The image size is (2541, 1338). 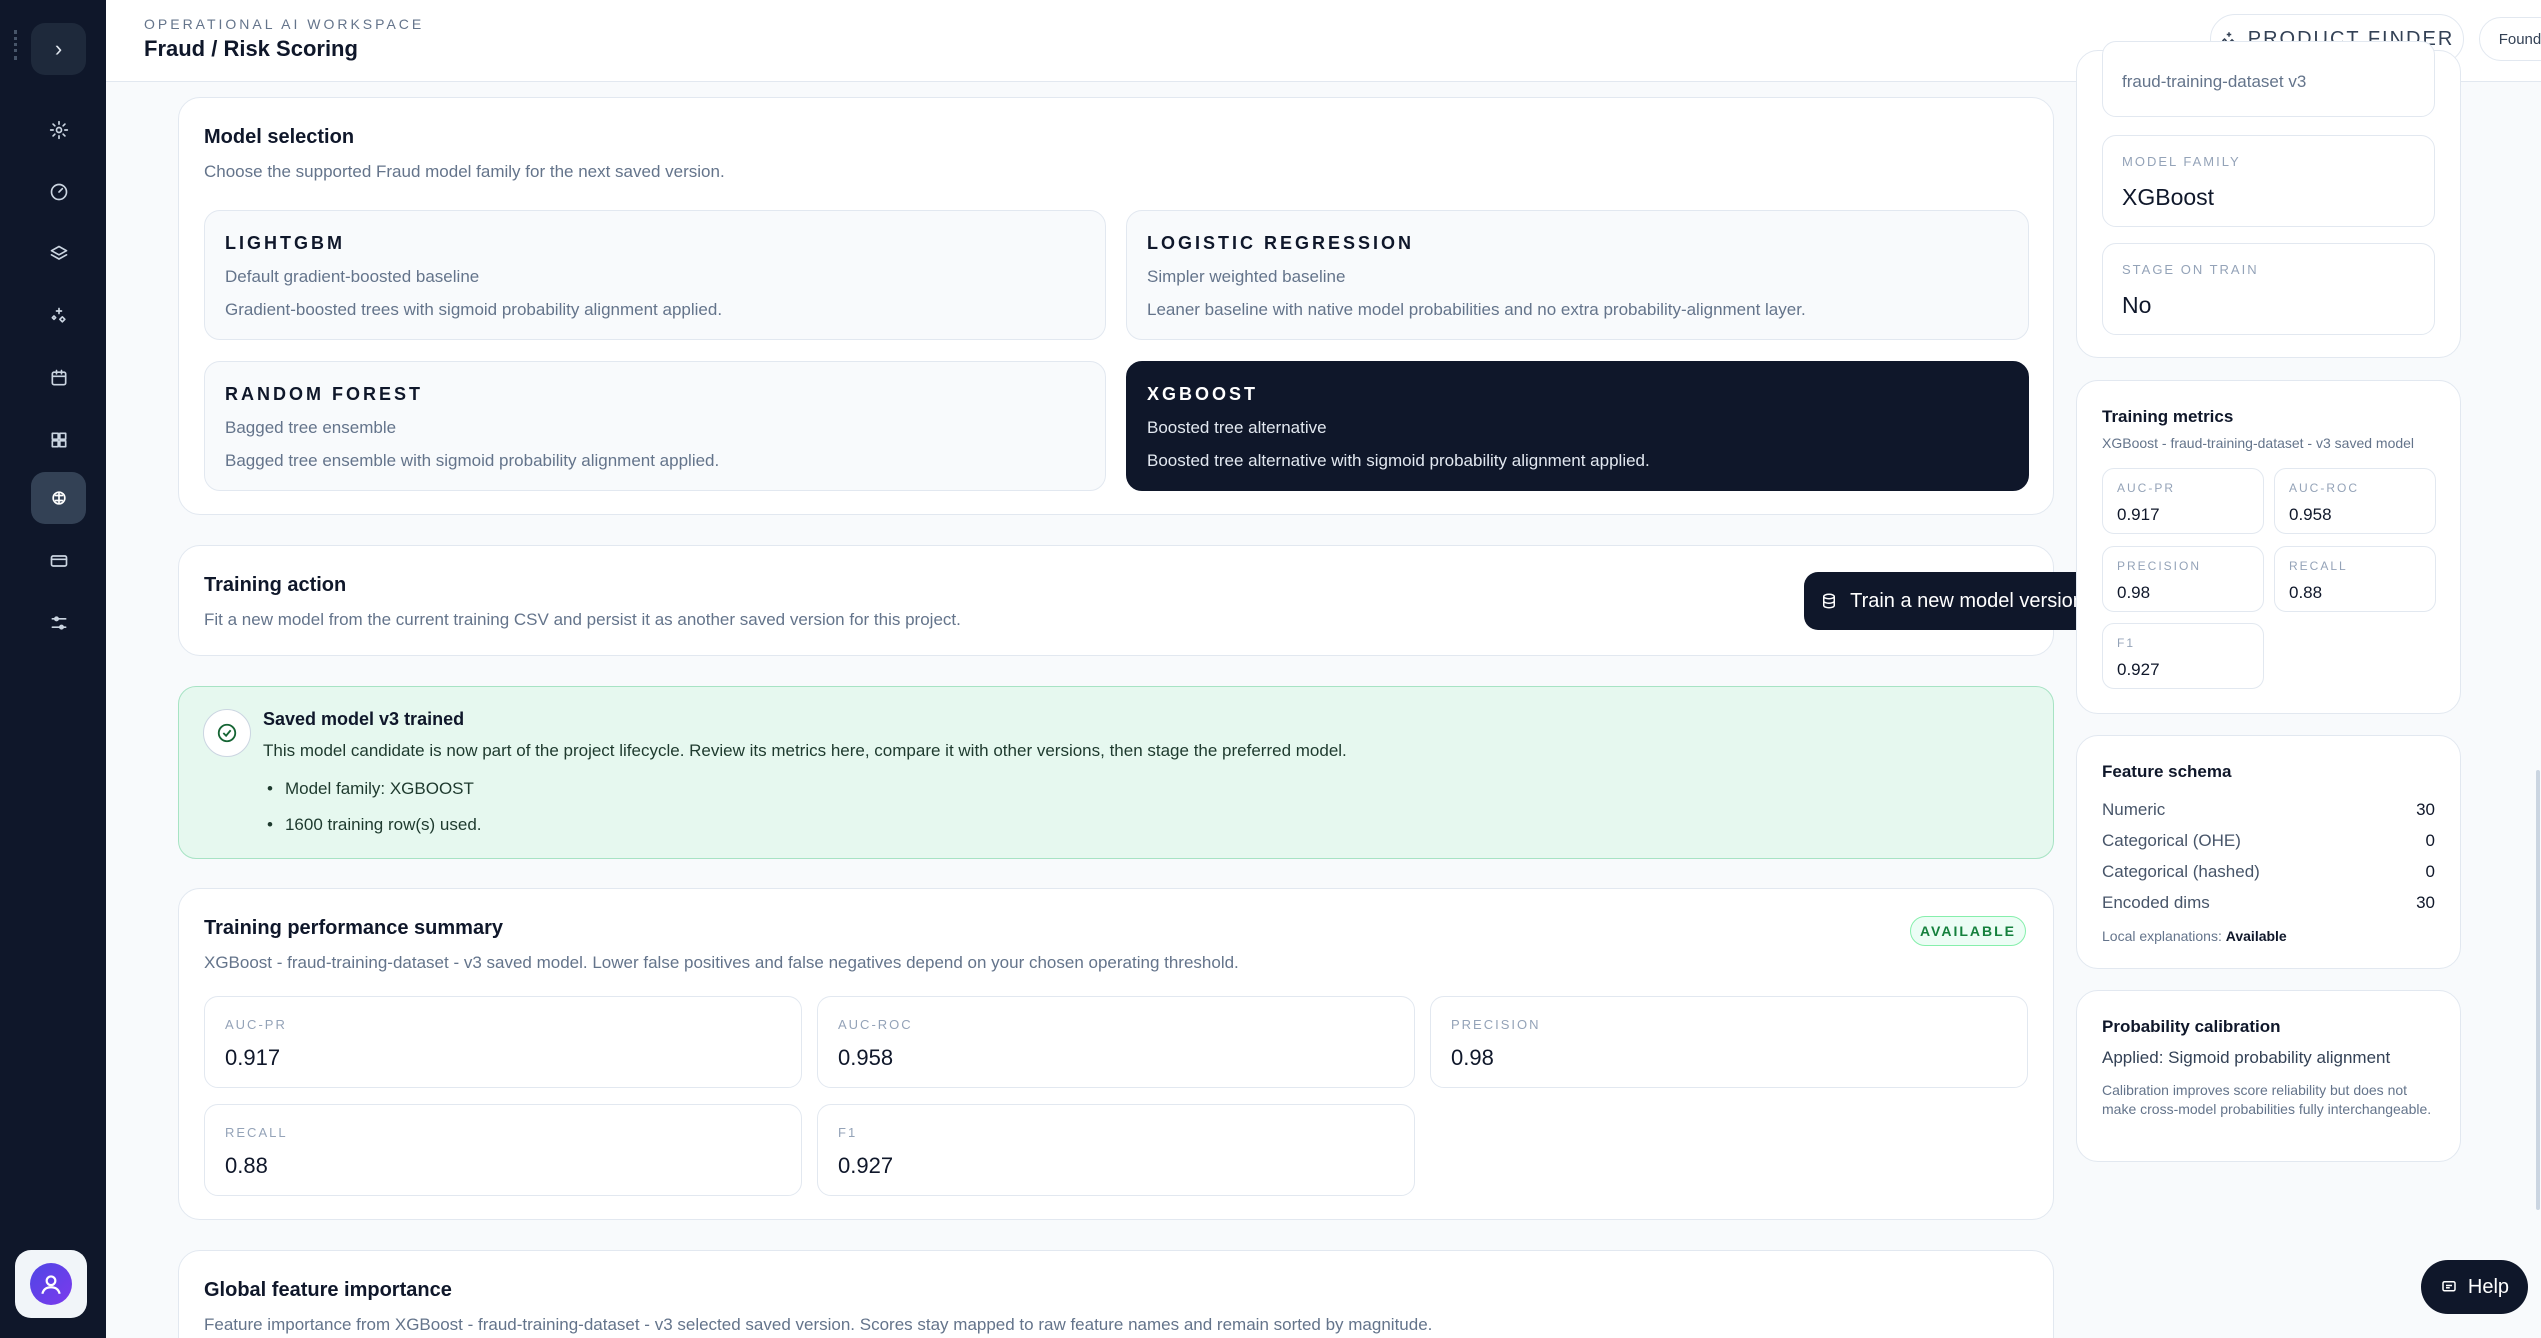 What do you see at coordinates (53, 669) in the screenshot?
I see `sidebar: ›` at bounding box center [53, 669].